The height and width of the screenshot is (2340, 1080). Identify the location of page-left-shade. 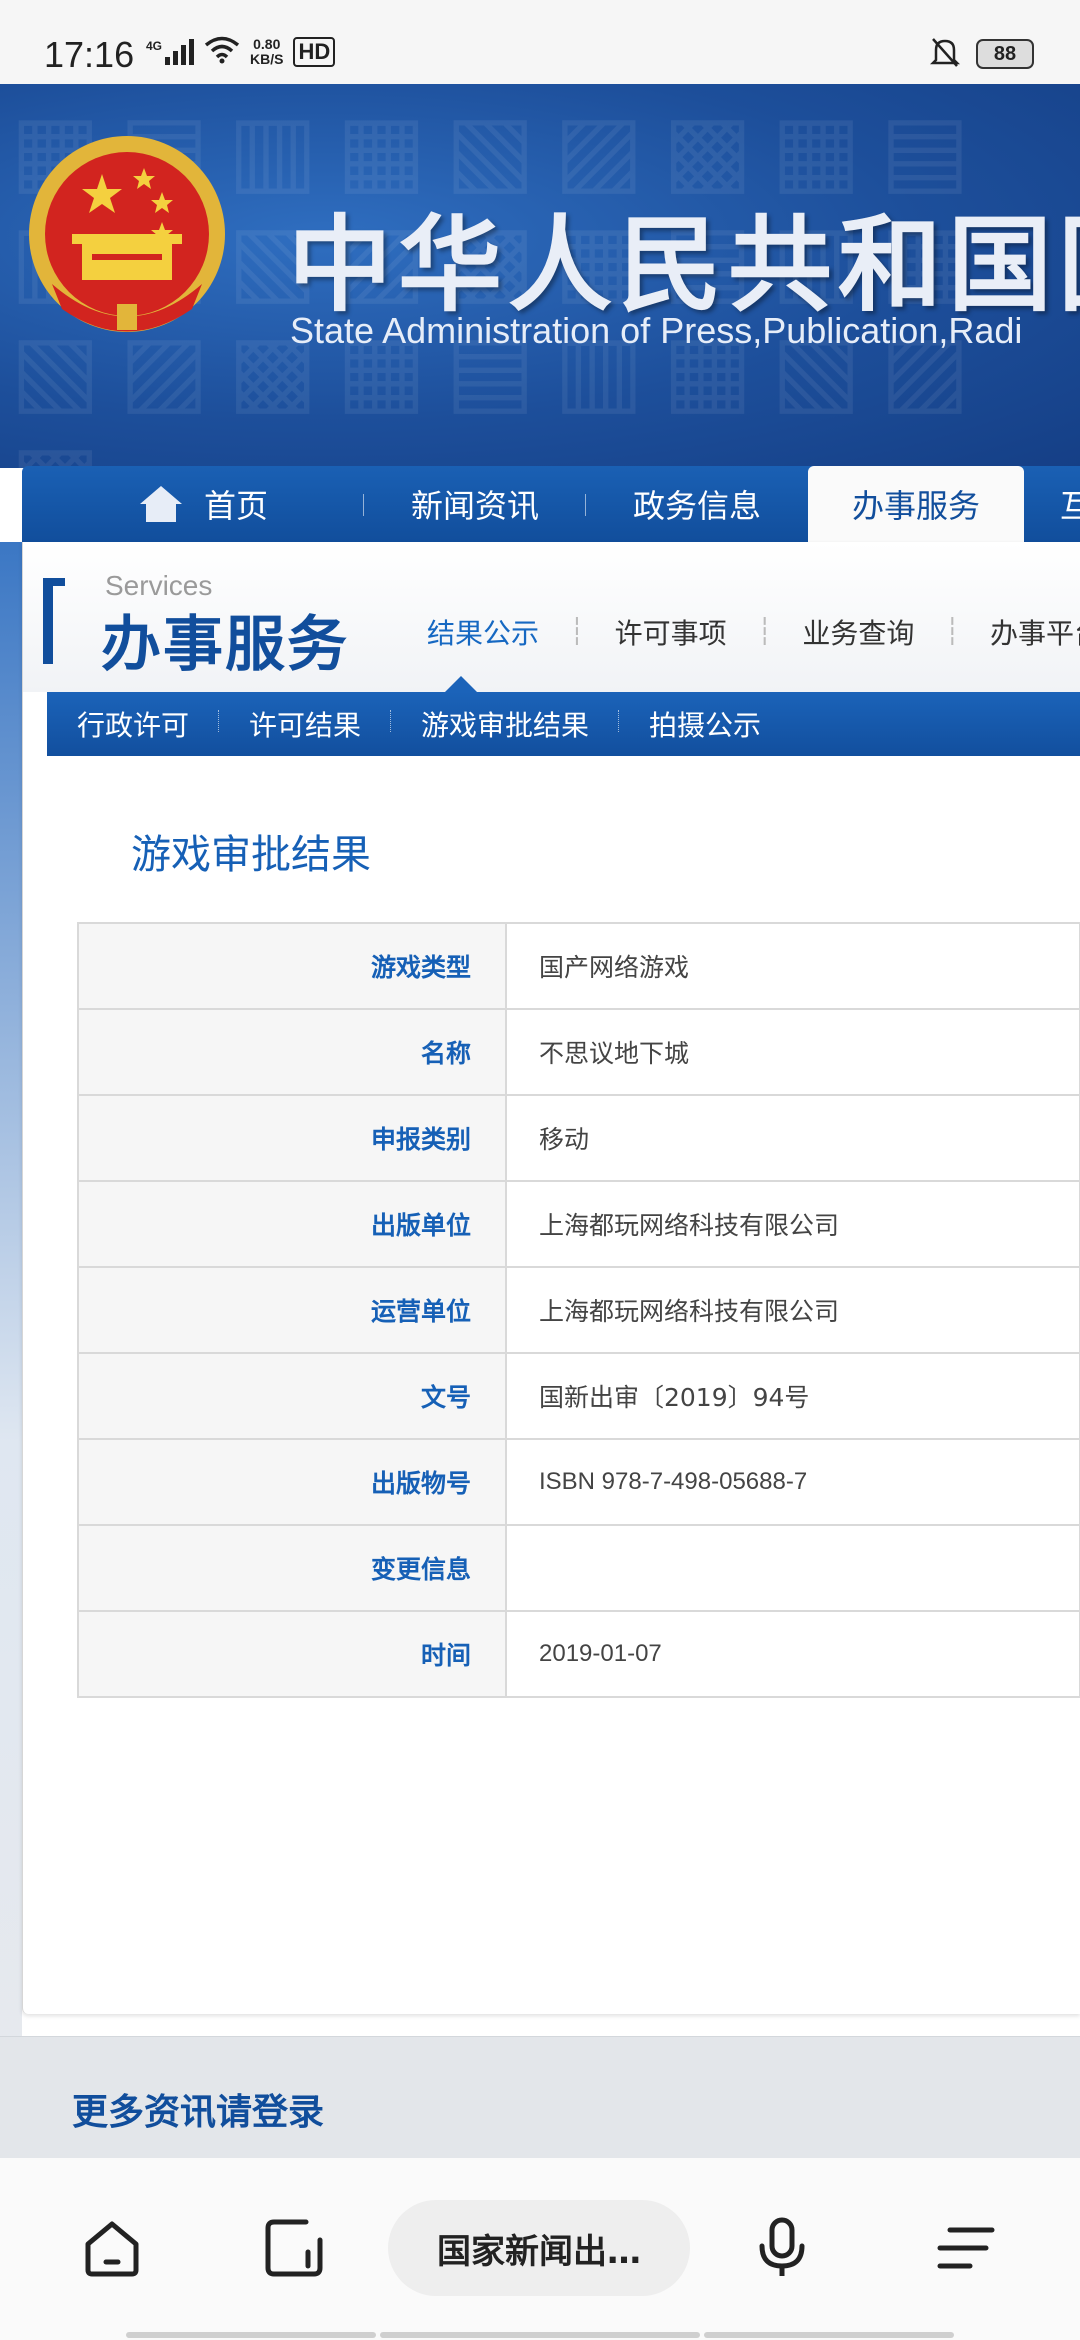
(11, 1292).